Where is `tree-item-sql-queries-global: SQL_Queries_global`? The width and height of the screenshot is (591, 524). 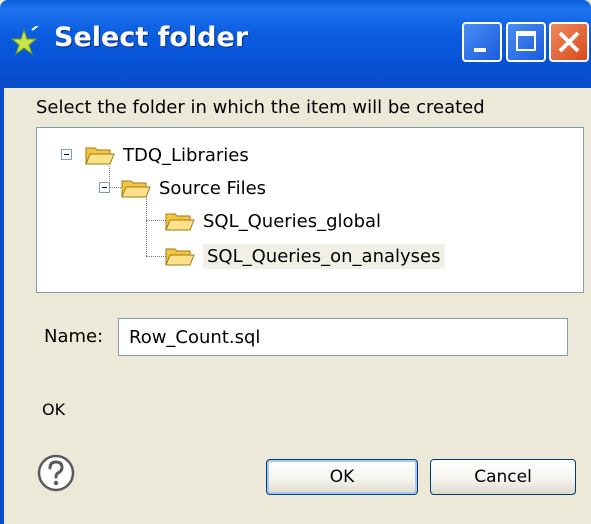
tree-item-sql-queries-global: SQL_Queries_global is located at coordinates (273, 221).